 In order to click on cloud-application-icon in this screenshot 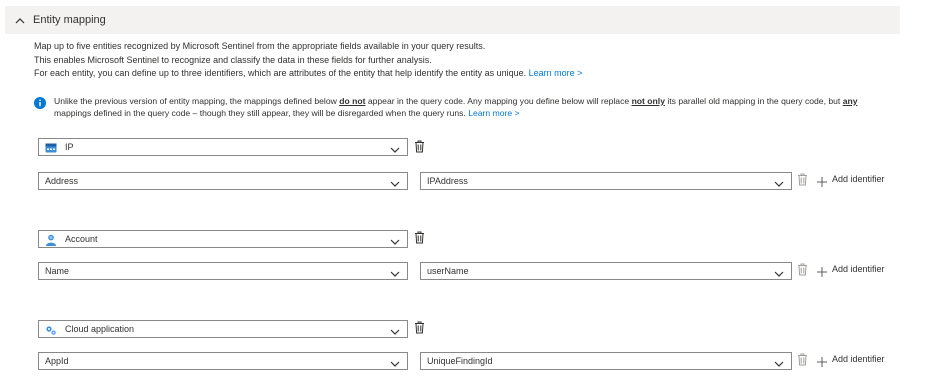, I will do `click(51, 329)`.